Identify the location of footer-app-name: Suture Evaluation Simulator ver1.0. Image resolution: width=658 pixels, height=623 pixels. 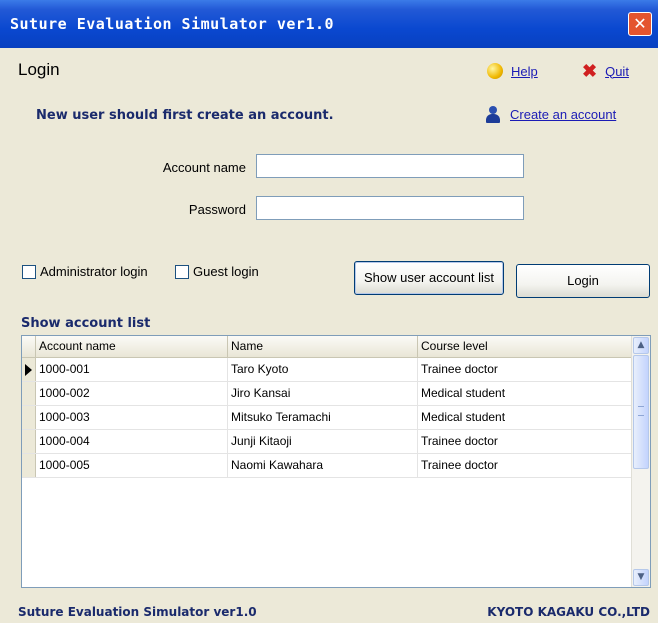
(137, 612).